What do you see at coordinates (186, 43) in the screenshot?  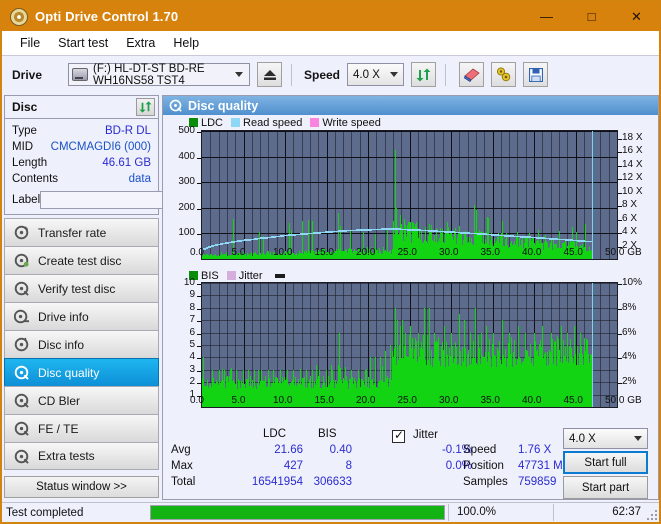 I see `menu-help: Help` at bounding box center [186, 43].